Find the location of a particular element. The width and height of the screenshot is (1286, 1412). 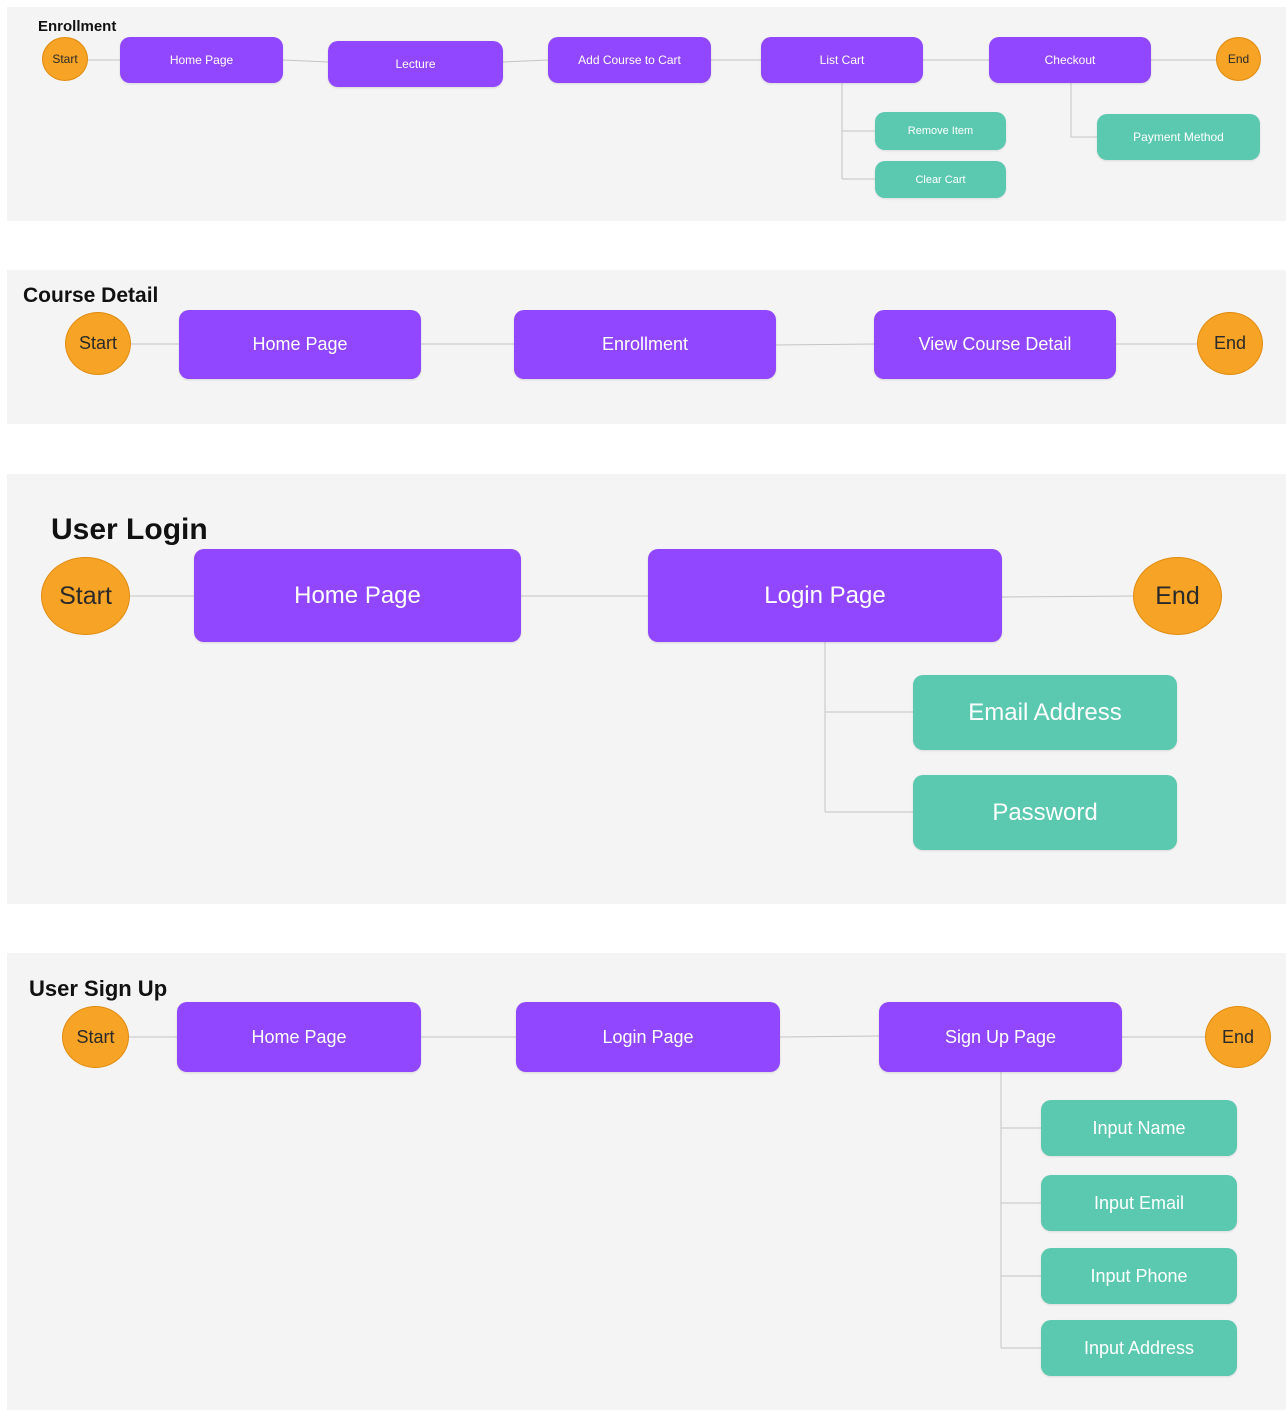

course-detail-home-page-node: Home Page is located at coordinates (300, 344).